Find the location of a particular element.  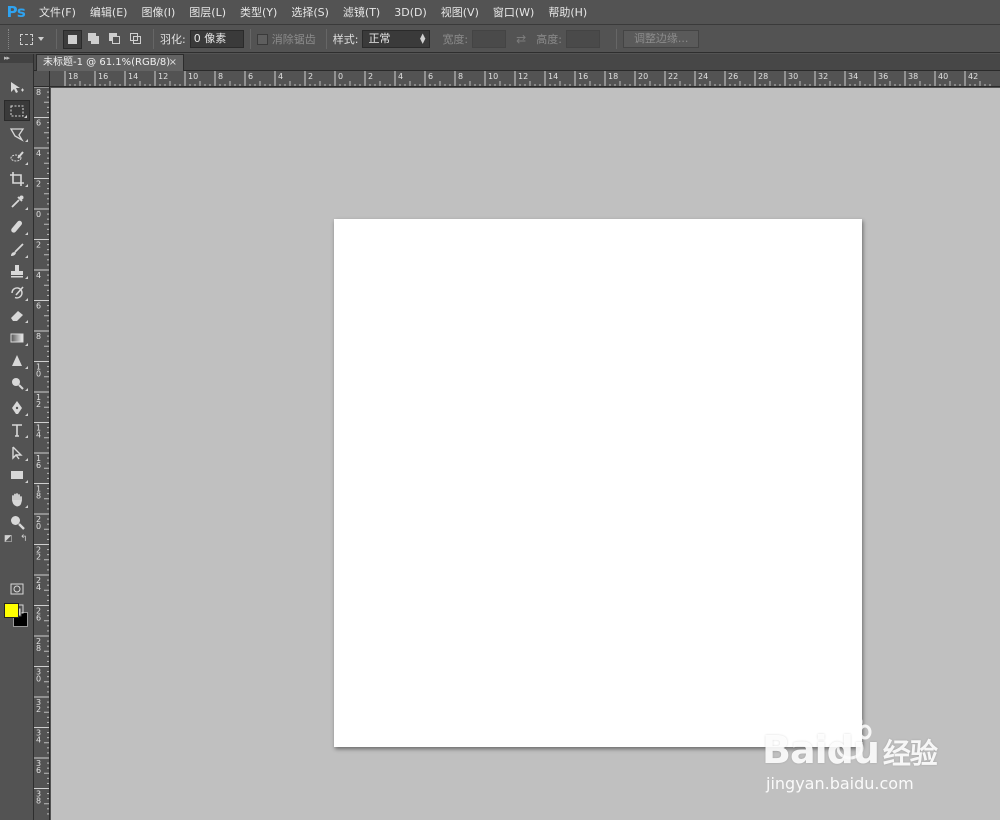

brush-icon is located at coordinates (17, 249).